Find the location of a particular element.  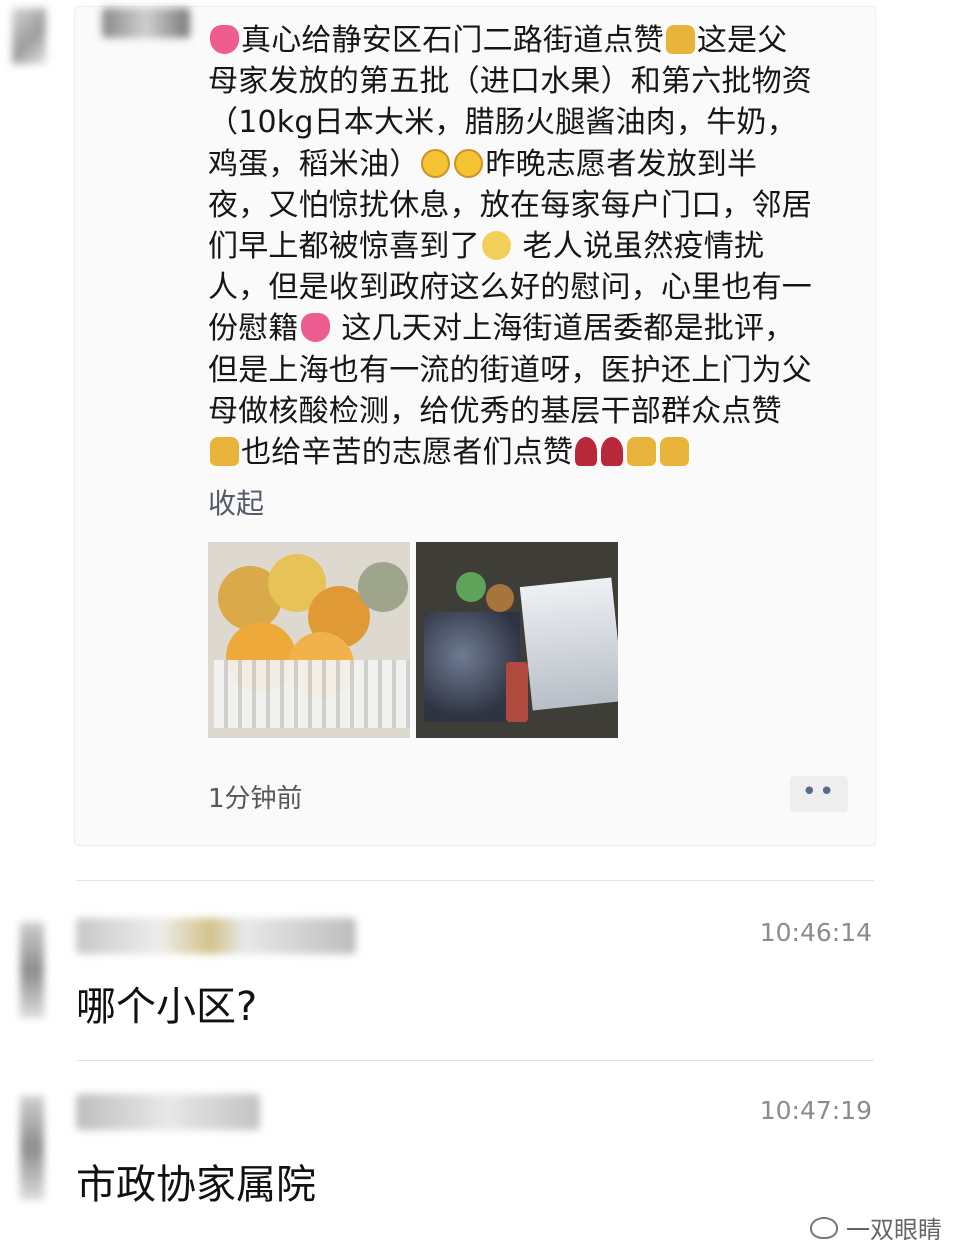

post-text-line: 夜，又怕惊扰休息，放在每家每户门口，邻居 is located at coordinates (533, 205).